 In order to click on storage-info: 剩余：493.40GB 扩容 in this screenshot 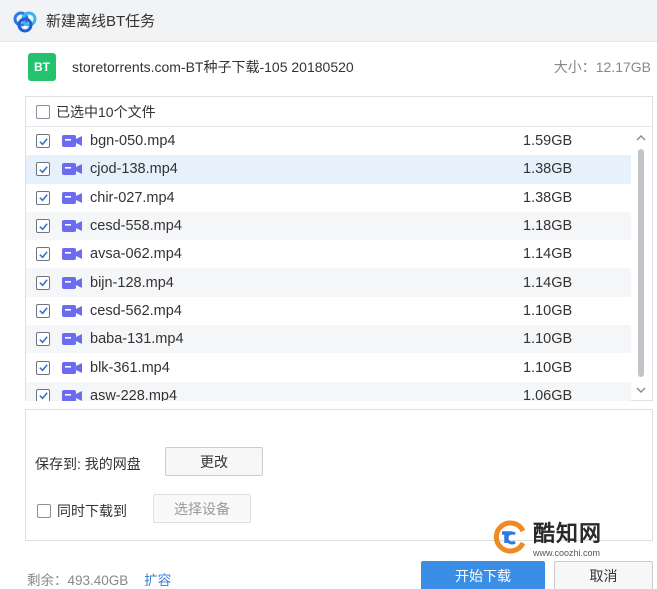, I will do `click(99, 579)`.